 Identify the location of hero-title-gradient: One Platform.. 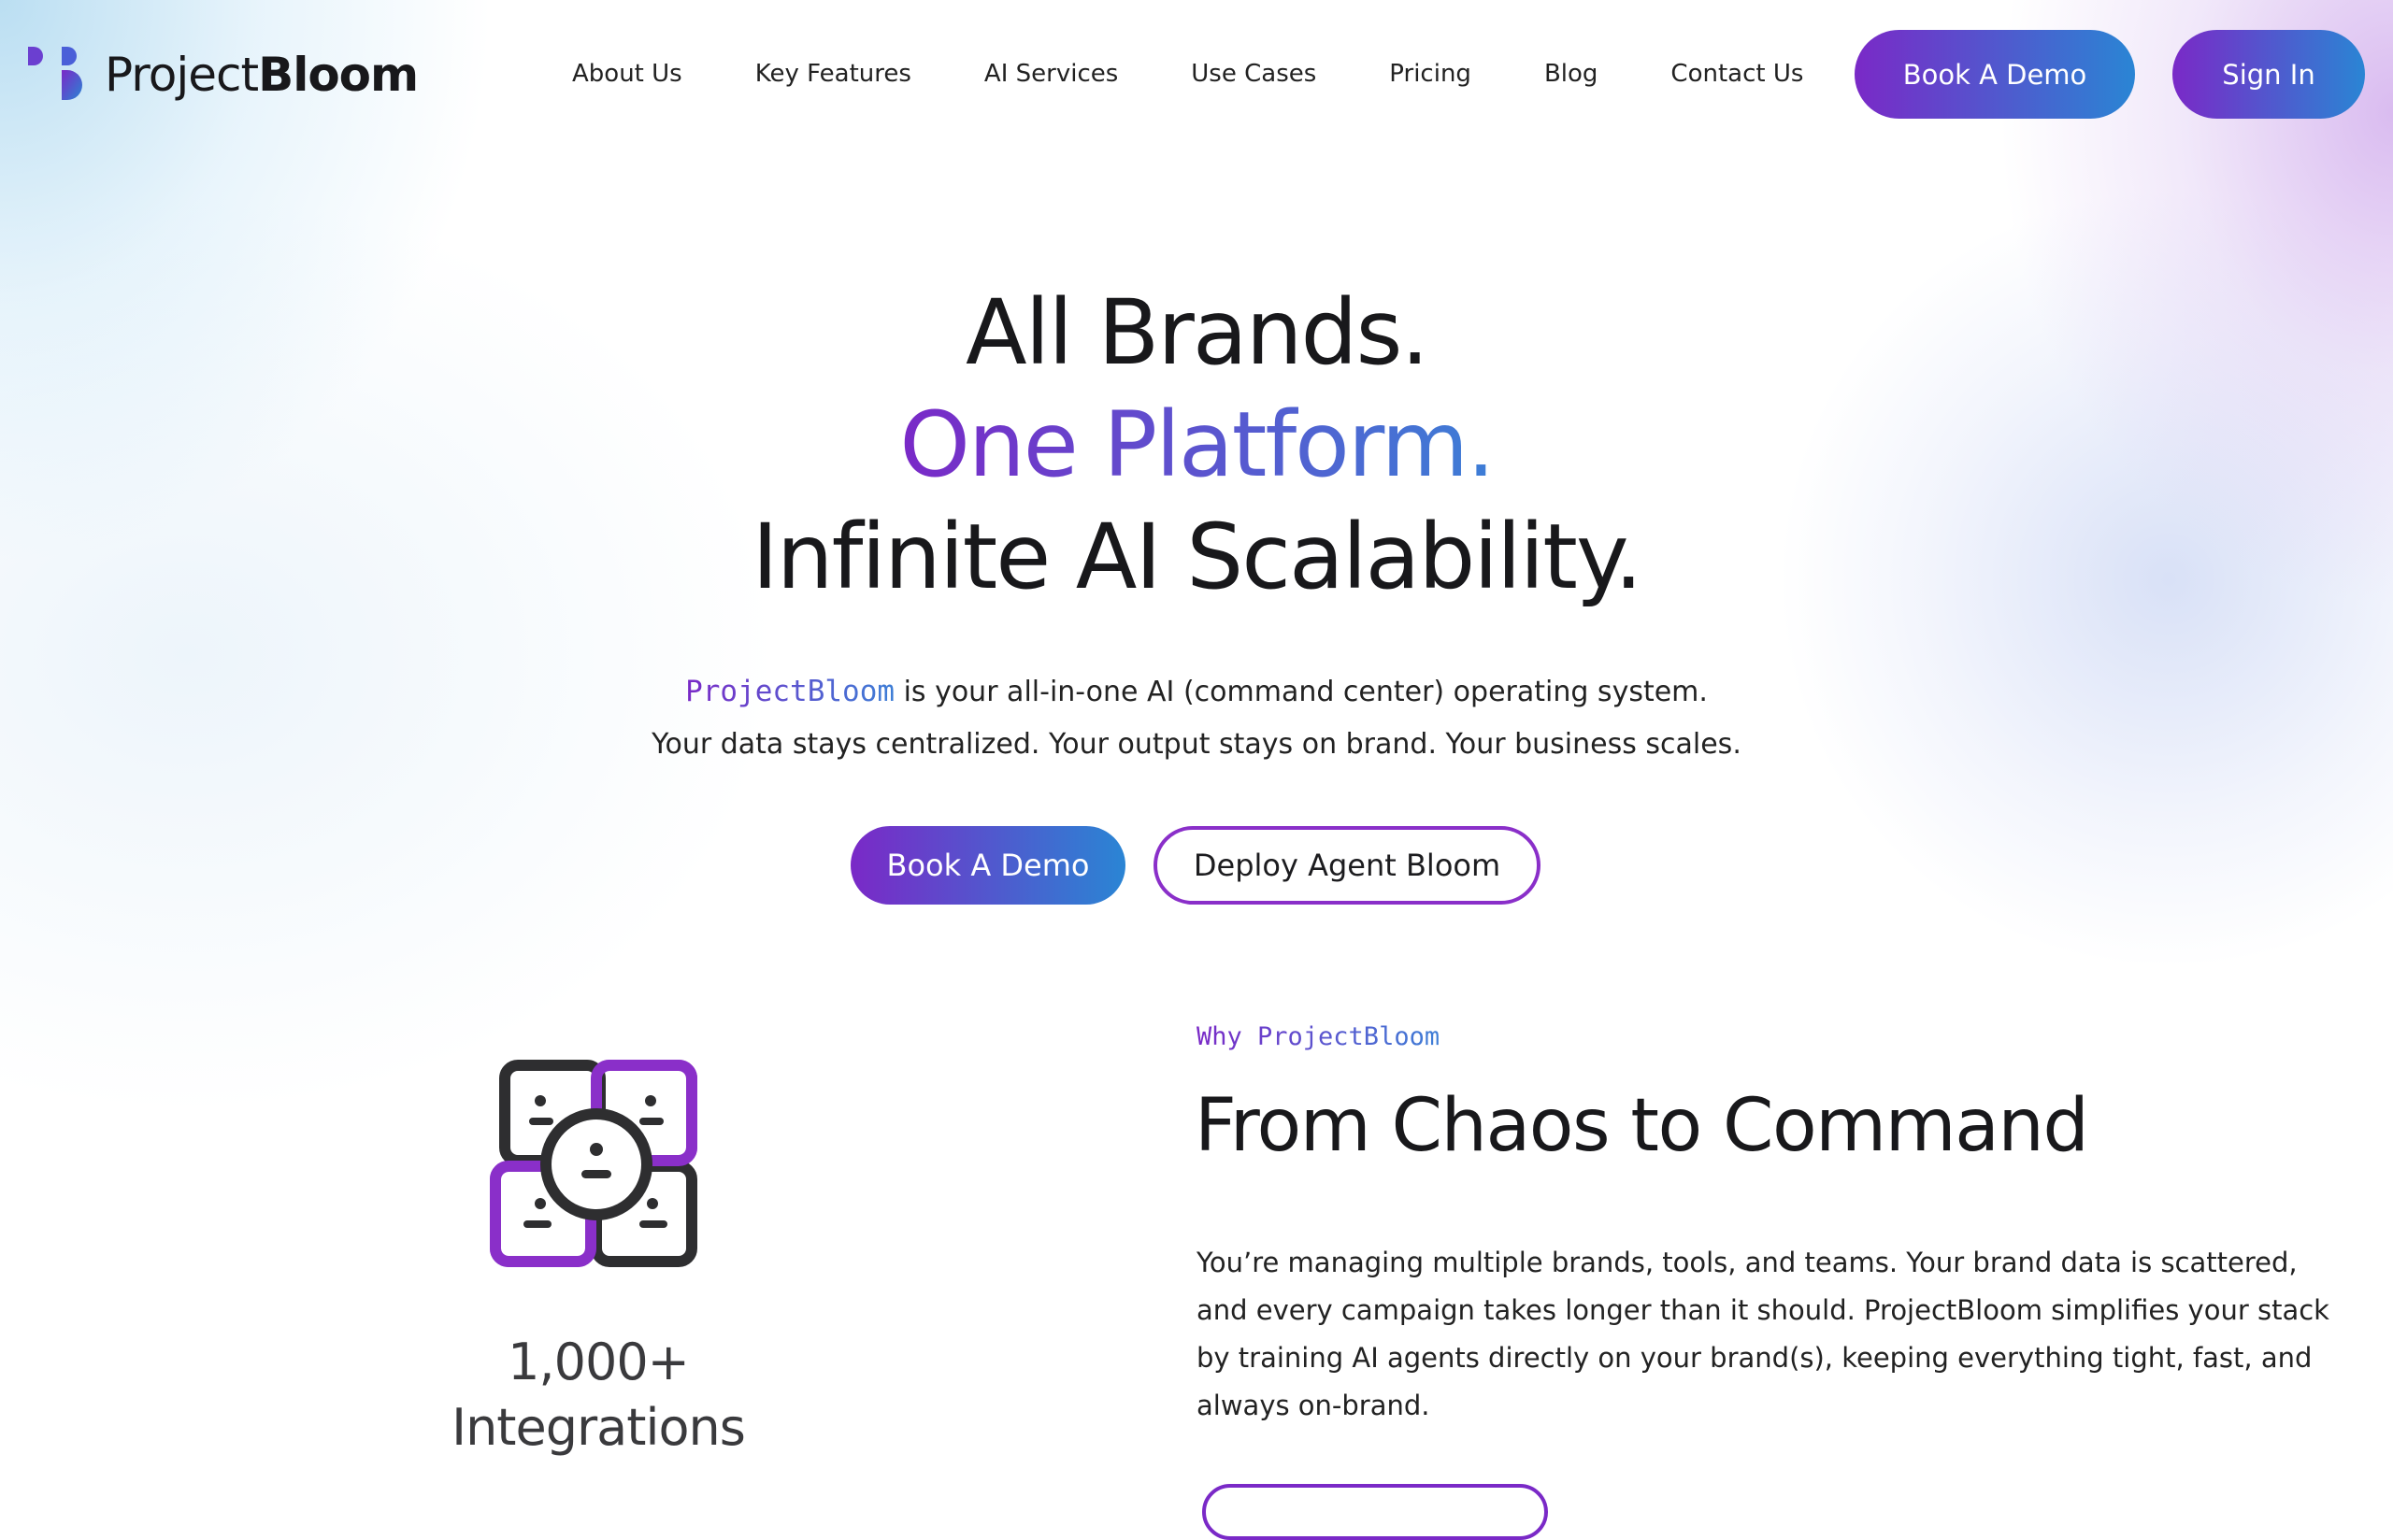
(1197, 444).